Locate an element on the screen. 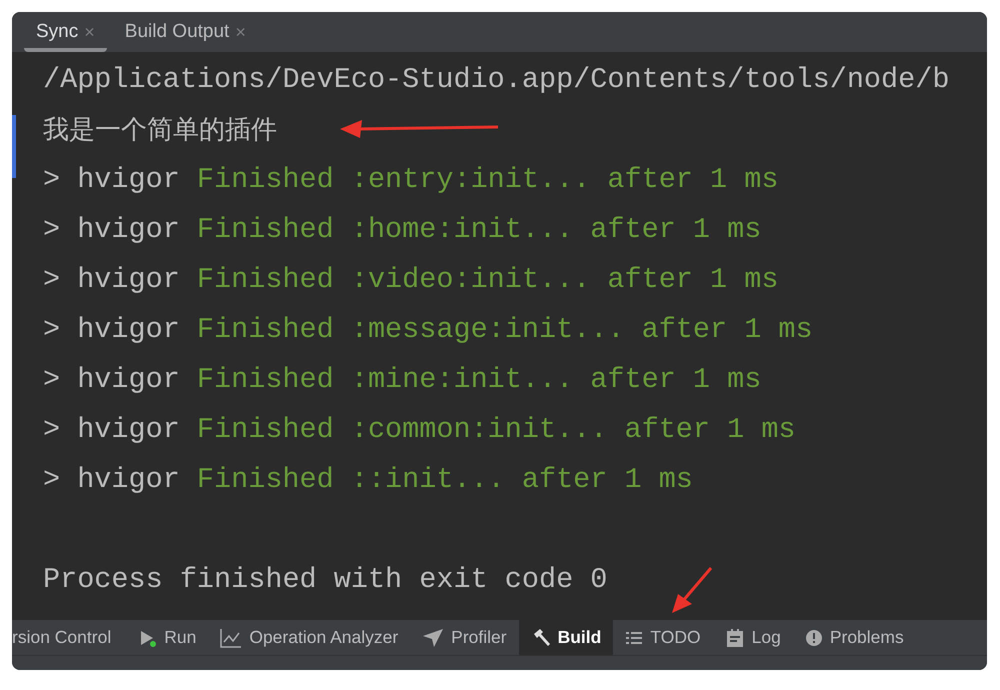 Image resolution: width=1000 pixels, height=690 pixels. tool-window-button: Problems is located at coordinates (854, 637).